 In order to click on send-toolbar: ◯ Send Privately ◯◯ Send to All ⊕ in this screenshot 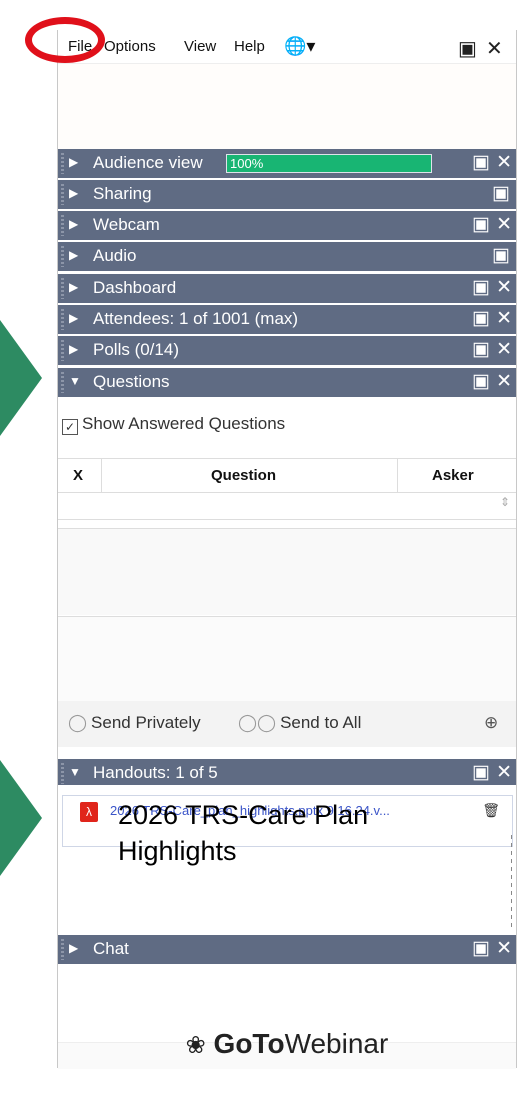, I will do `click(287, 724)`.